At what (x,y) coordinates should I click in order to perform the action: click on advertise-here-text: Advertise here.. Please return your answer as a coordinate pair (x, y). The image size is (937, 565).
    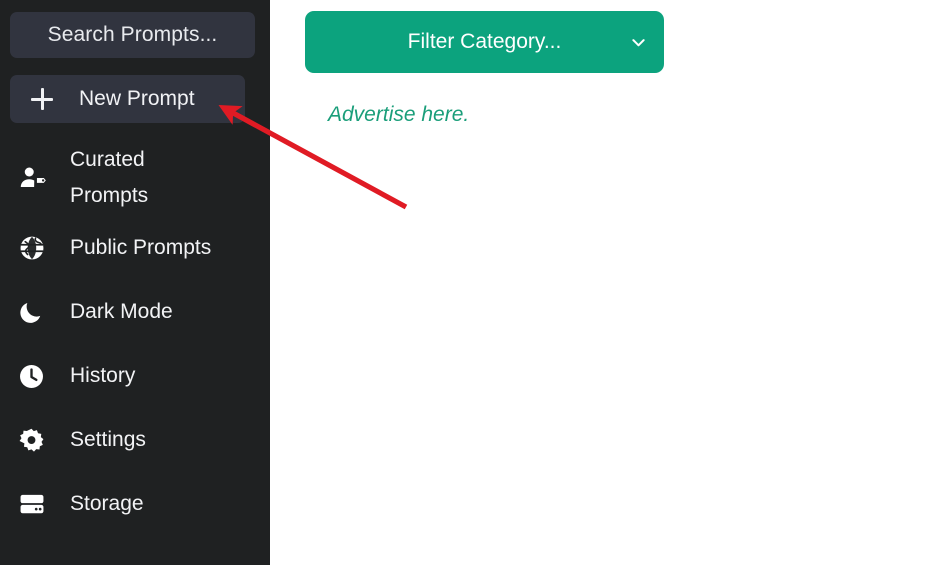
    Looking at the image, I should click on (399, 114).